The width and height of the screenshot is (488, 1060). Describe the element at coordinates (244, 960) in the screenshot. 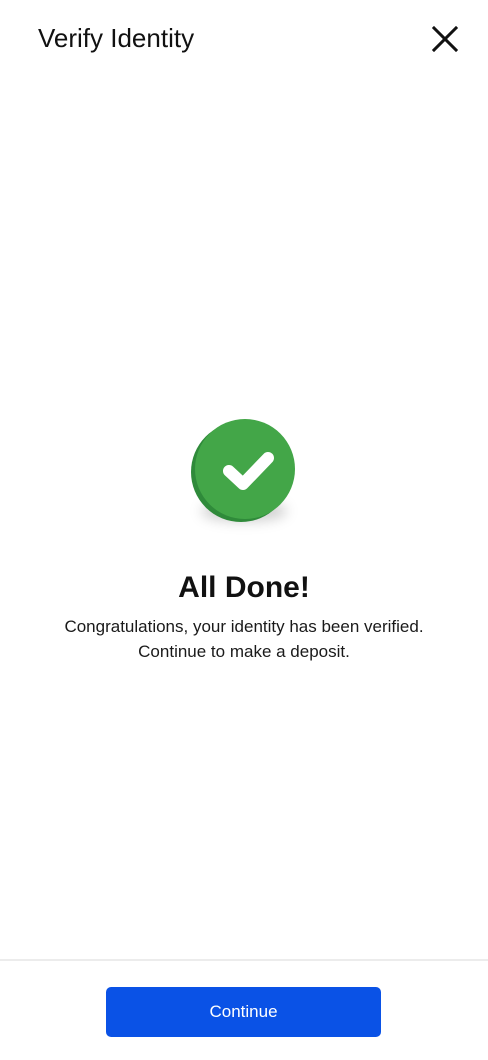

I see `footer-divider` at that location.